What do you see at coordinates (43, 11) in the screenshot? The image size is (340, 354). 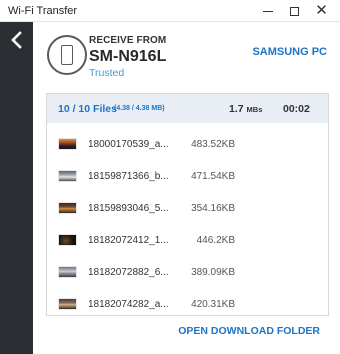 I see `window-title: Wi-Fi Transfer` at bounding box center [43, 11].